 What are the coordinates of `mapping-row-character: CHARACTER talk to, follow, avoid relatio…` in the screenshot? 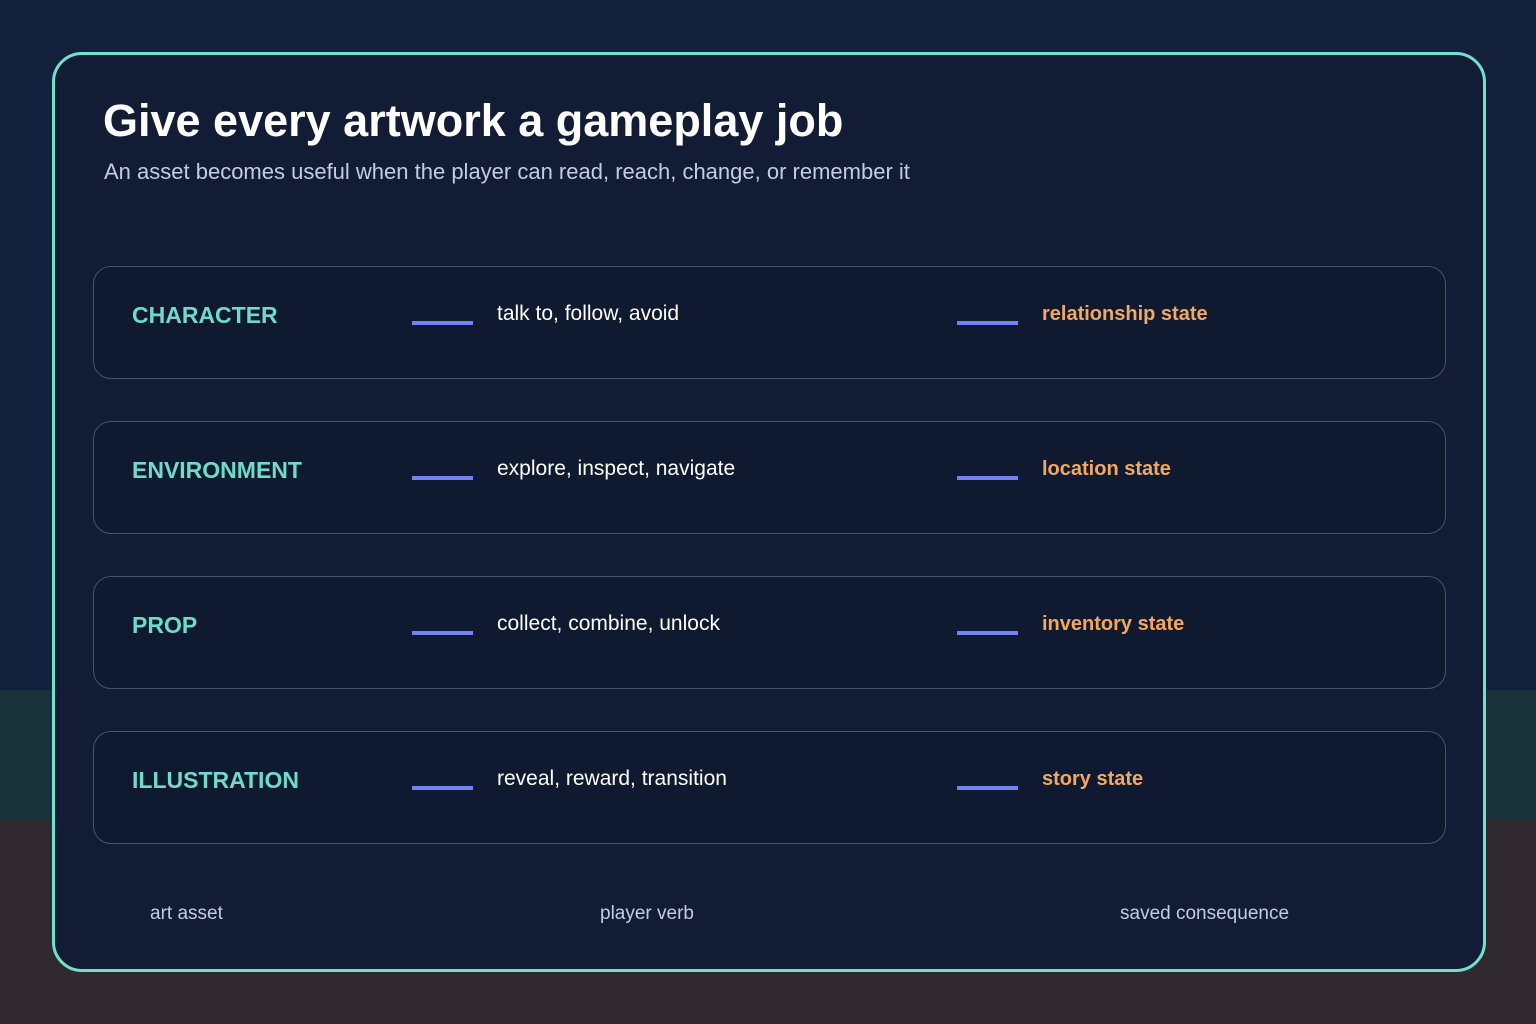 It's located at (769, 322).